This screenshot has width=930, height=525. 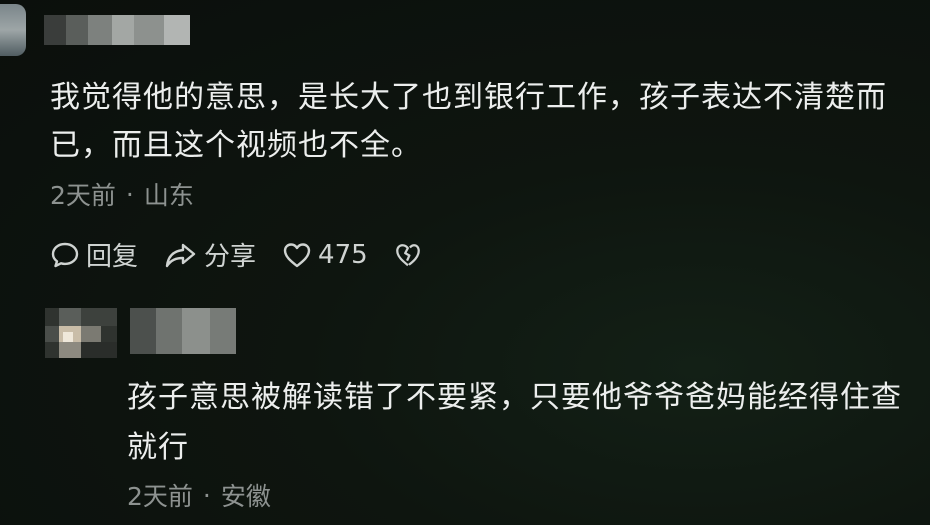 I want to click on heart-icon, so click(x=297, y=254).